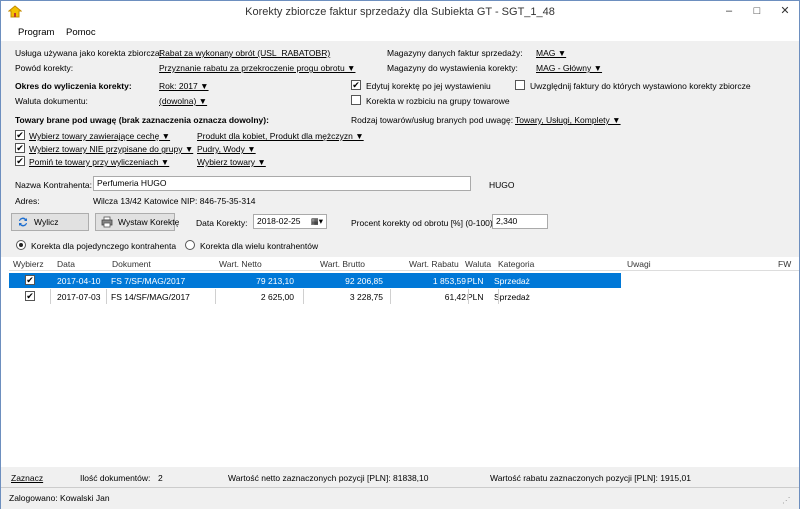 Image resolution: width=800 pixels, height=509 pixels. I want to click on row-rabat: 61,42, so click(455, 297).